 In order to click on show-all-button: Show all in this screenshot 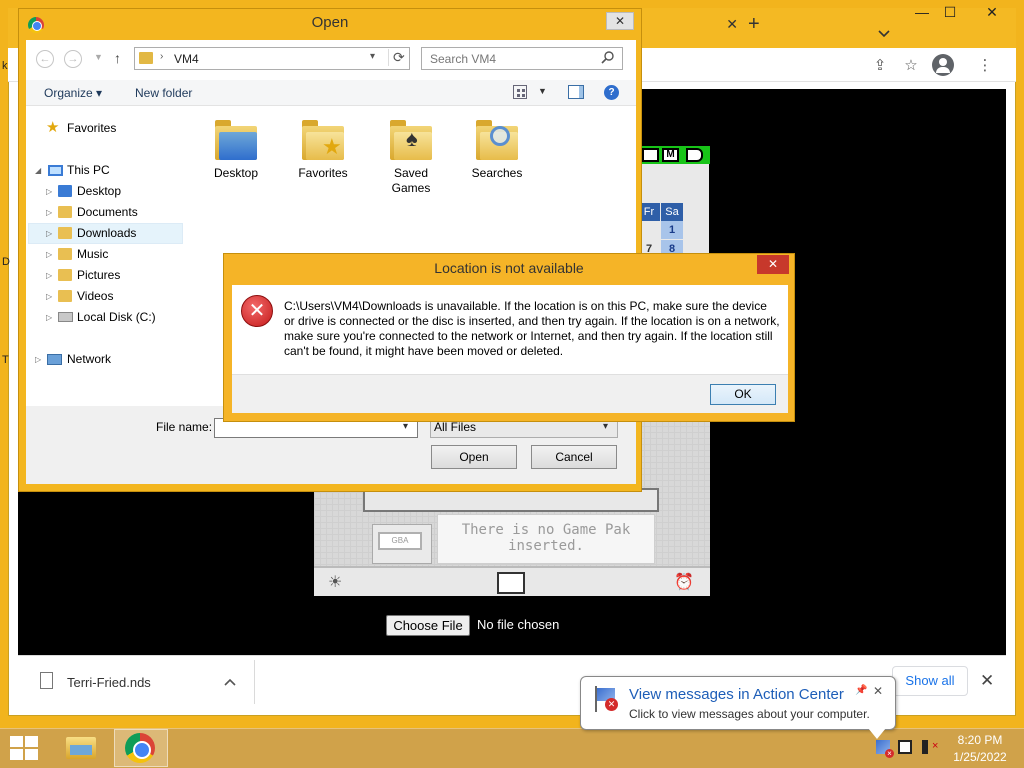, I will do `click(930, 681)`.